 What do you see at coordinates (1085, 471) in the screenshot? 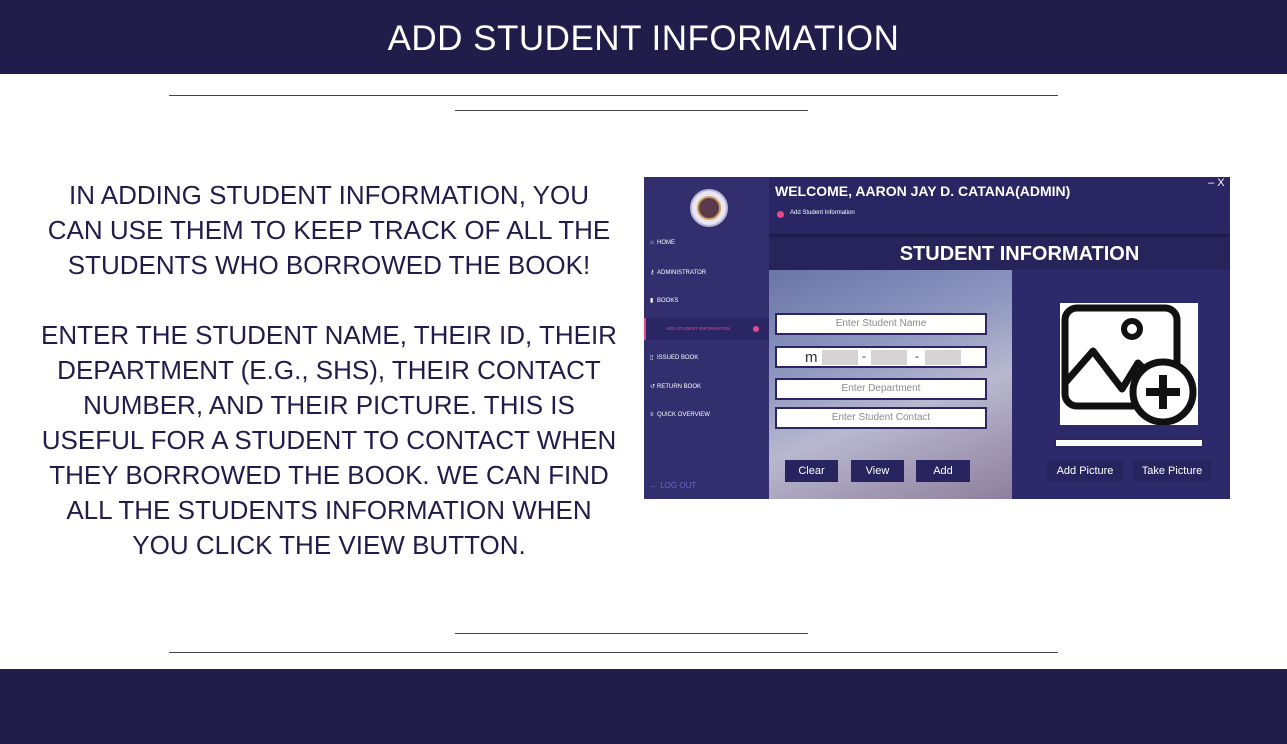
I see `add-picture-button: Add Picture` at bounding box center [1085, 471].